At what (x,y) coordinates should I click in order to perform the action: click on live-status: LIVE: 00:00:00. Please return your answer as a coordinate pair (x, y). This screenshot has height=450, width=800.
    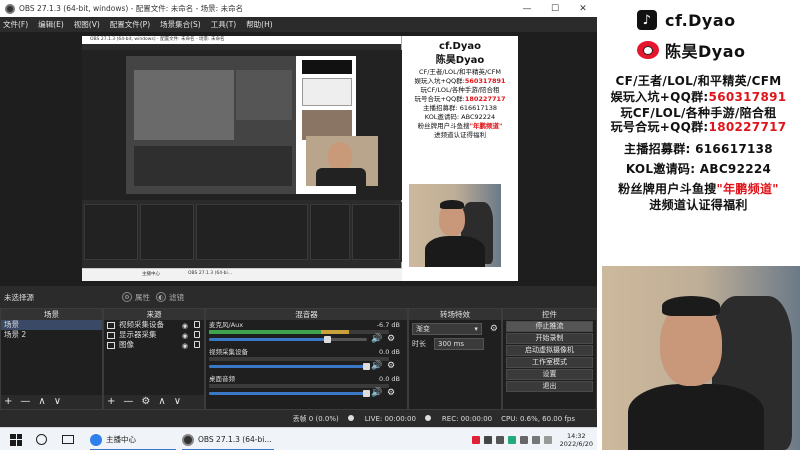
    Looking at the image, I should click on (381, 419).